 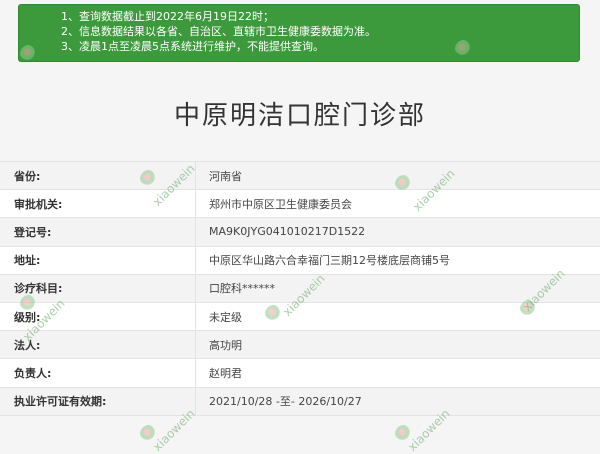 I want to click on details-row-province: 省份: 河南省, so click(x=300, y=176).